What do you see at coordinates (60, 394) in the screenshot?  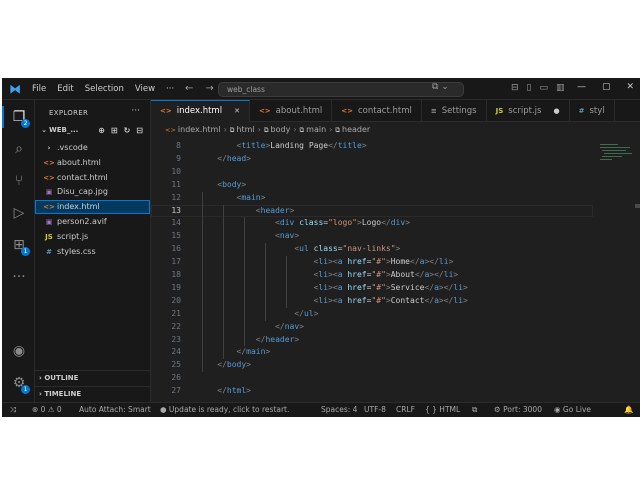 I see `timeline-section: › TIMELINE` at bounding box center [60, 394].